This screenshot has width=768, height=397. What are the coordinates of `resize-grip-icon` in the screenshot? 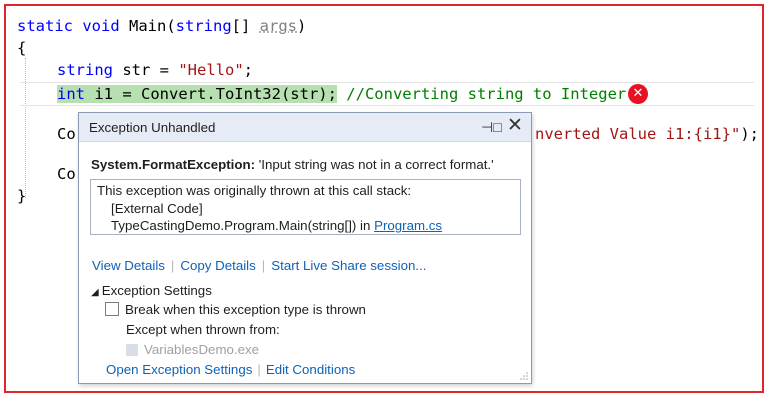 It's located at (524, 376).